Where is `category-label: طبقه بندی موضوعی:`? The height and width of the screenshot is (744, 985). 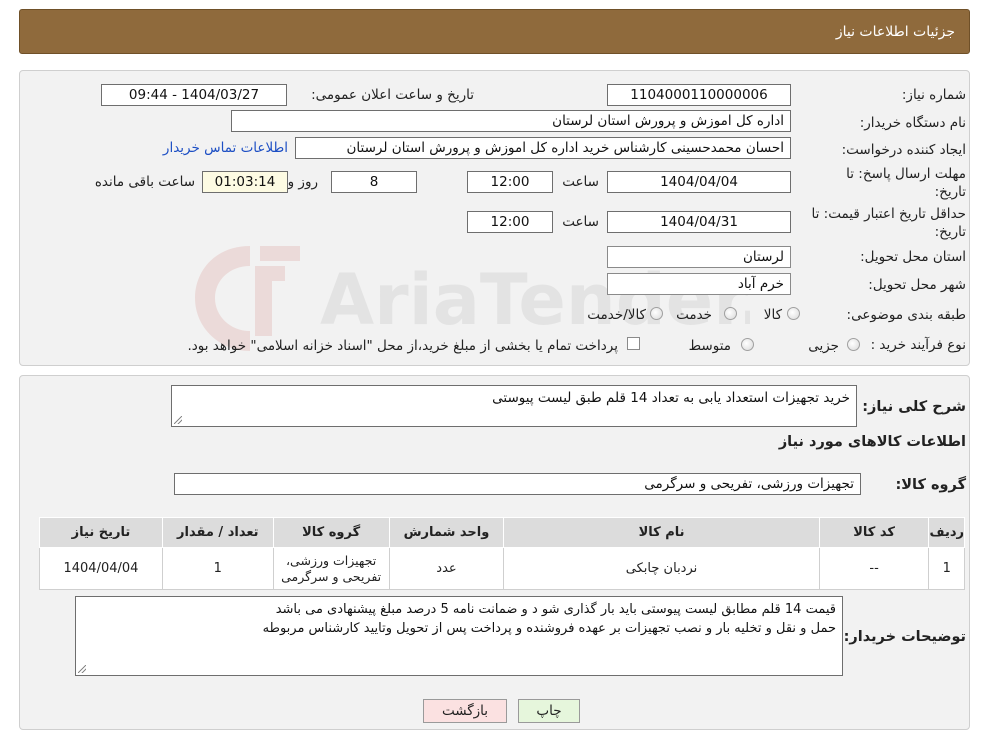
category-label: طبقه بندی موضوعی: is located at coordinates (906, 315).